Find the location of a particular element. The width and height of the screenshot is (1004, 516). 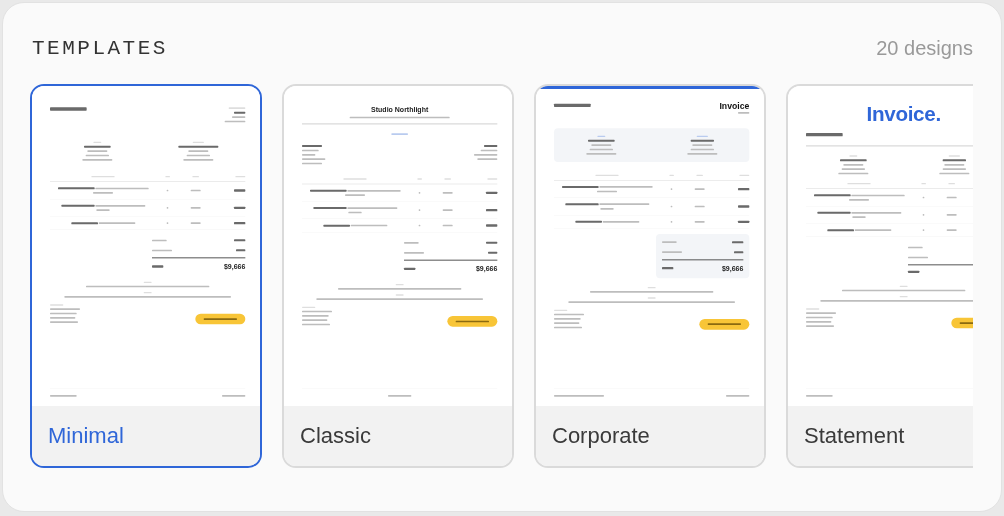

template-name: Statement is located at coordinates (854, 436).